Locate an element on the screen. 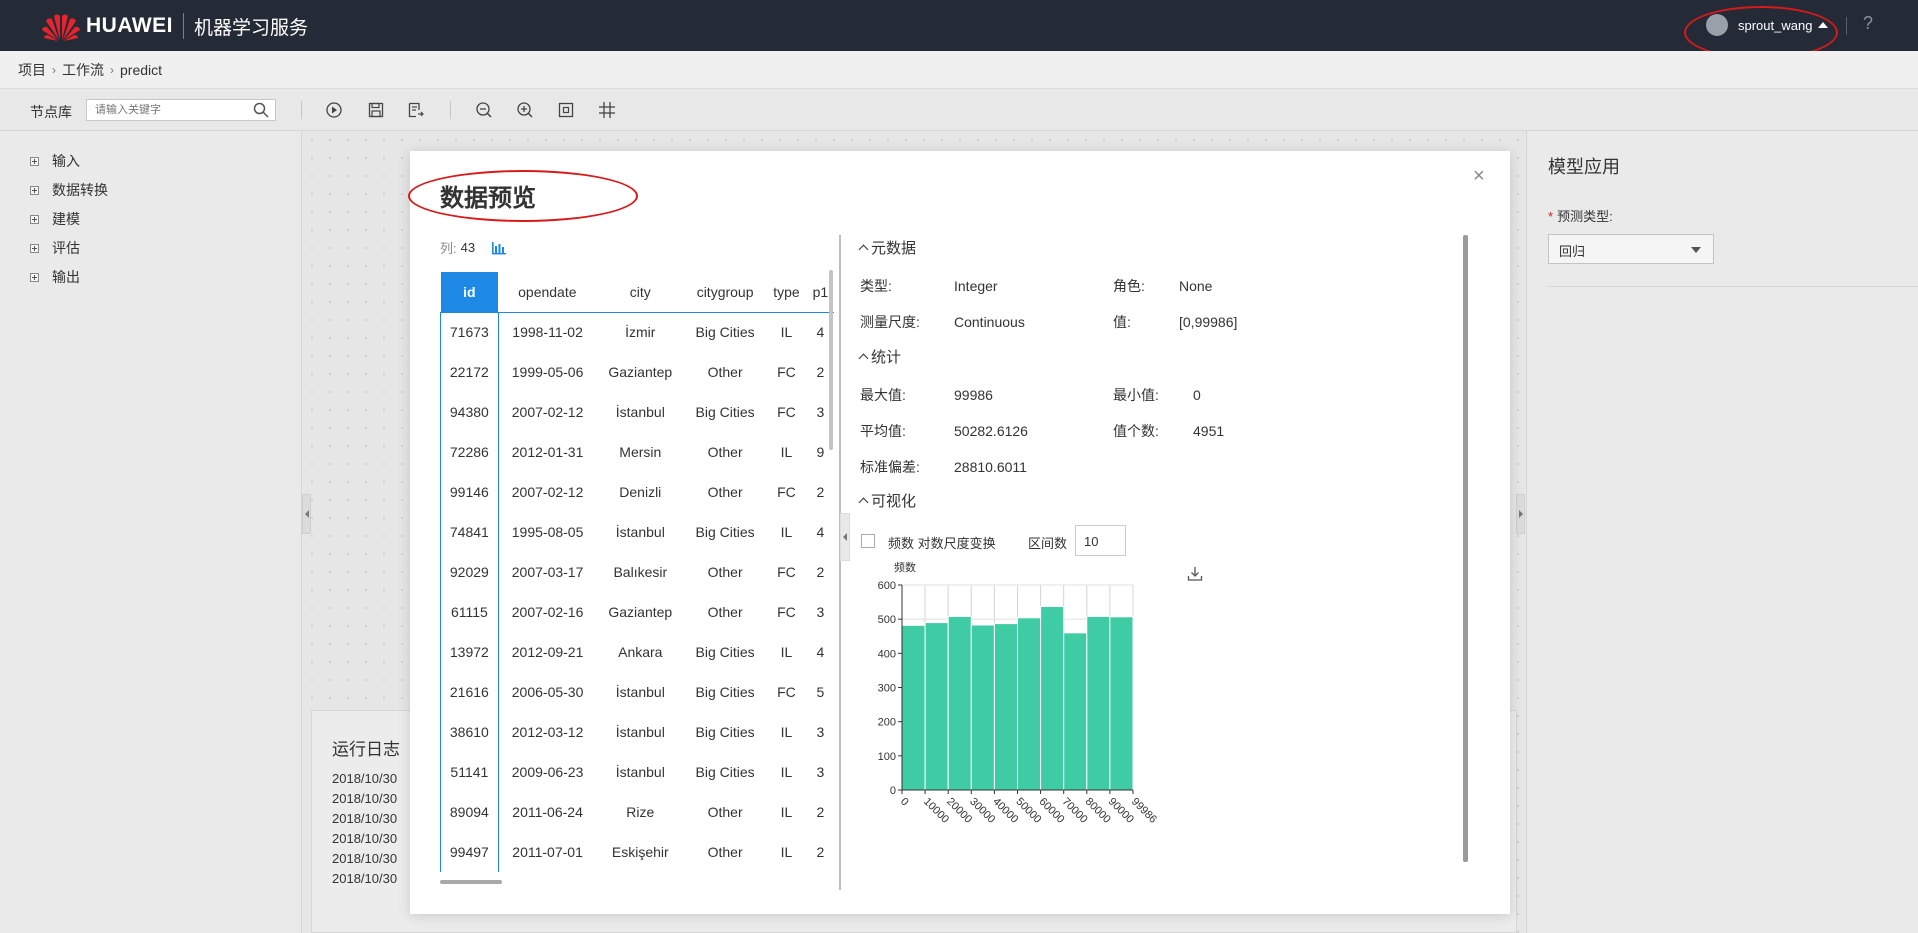  sidebar-item-data-transform: 数据转换 is located at coordinates (69, 190).